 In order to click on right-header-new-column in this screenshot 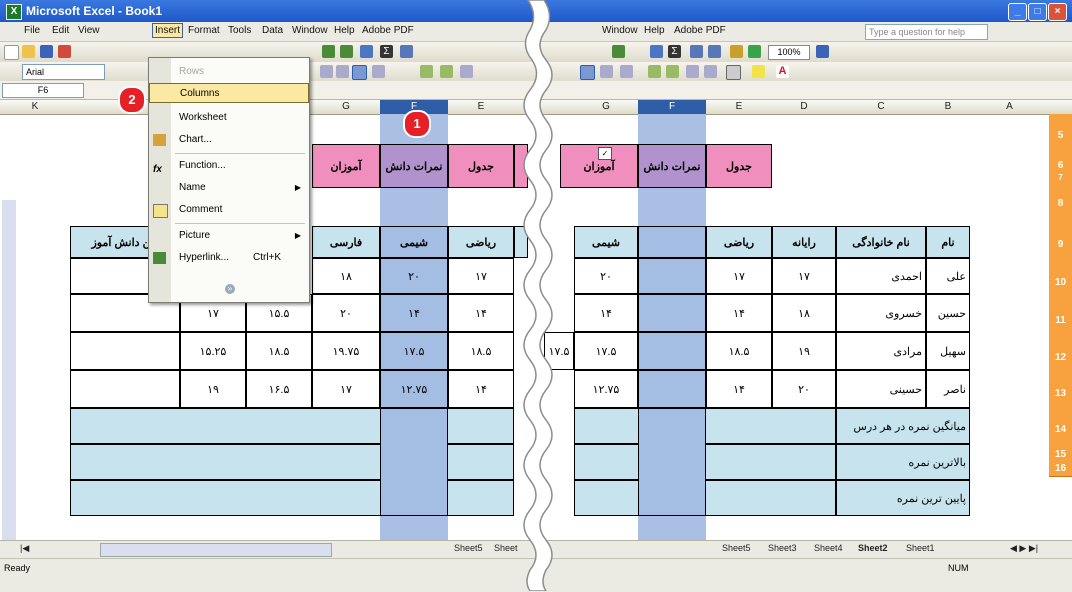, I will do `click(672, 242)`.